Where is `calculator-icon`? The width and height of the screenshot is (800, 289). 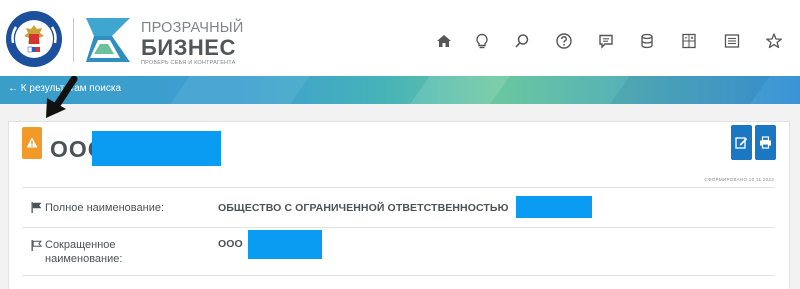 calculator-icon is located at coordinates (689, 41).